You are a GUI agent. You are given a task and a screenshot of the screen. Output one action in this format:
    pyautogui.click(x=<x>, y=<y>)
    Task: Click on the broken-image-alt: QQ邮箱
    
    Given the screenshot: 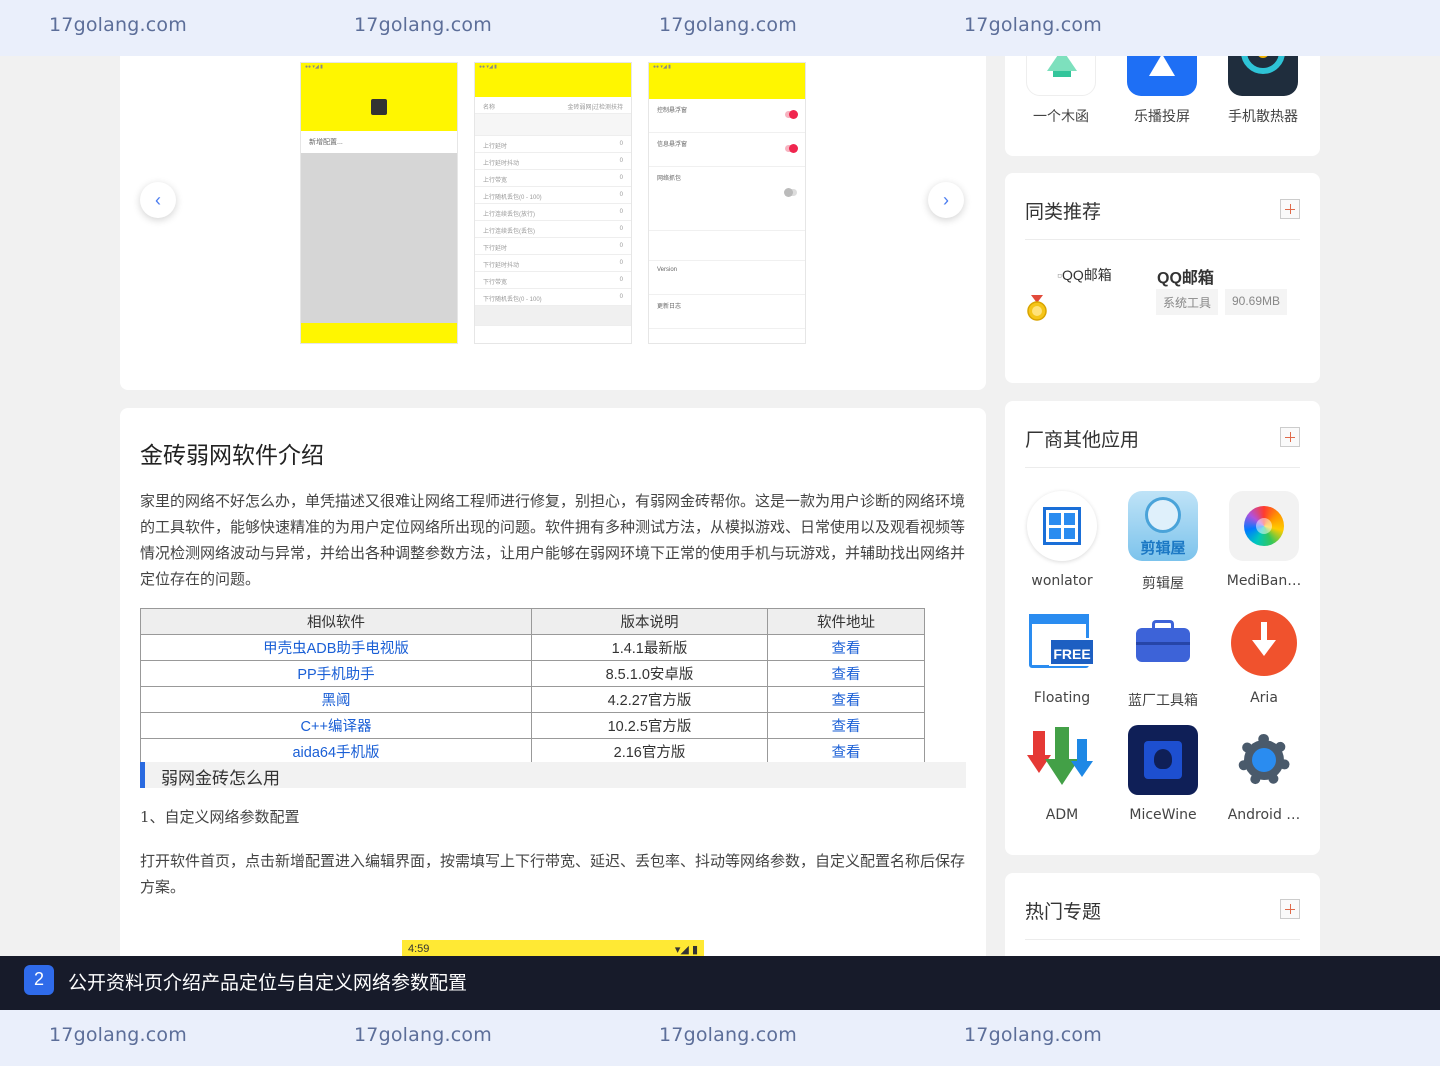 What is the action you would take?
    pyautogui.click(x=1086, y=275)
    